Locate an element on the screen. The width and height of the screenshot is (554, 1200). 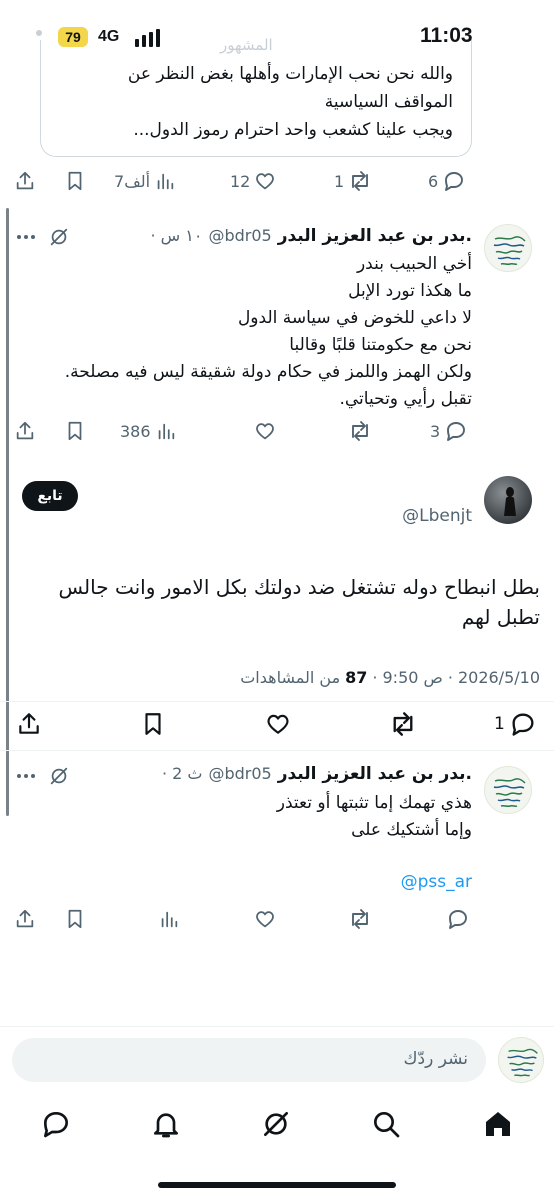
post-date: 2026/5/10 is located at coordinates (498, 677).